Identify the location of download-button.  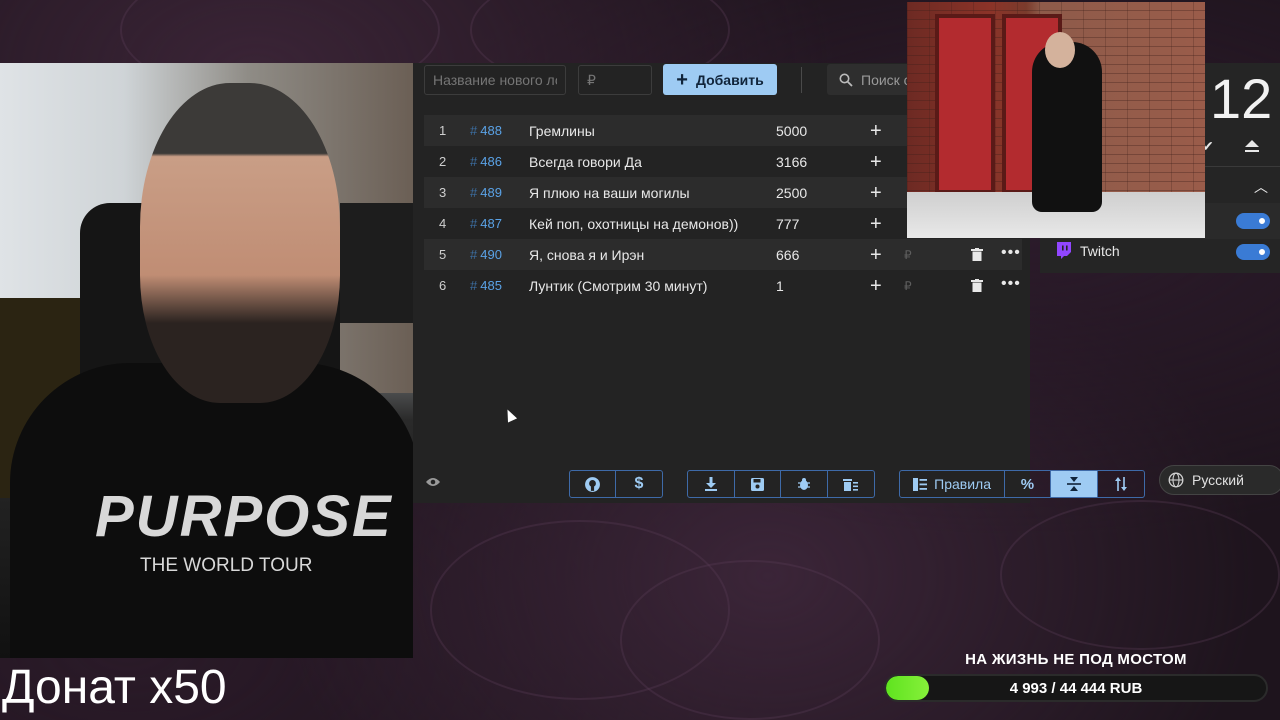
(711, 484).